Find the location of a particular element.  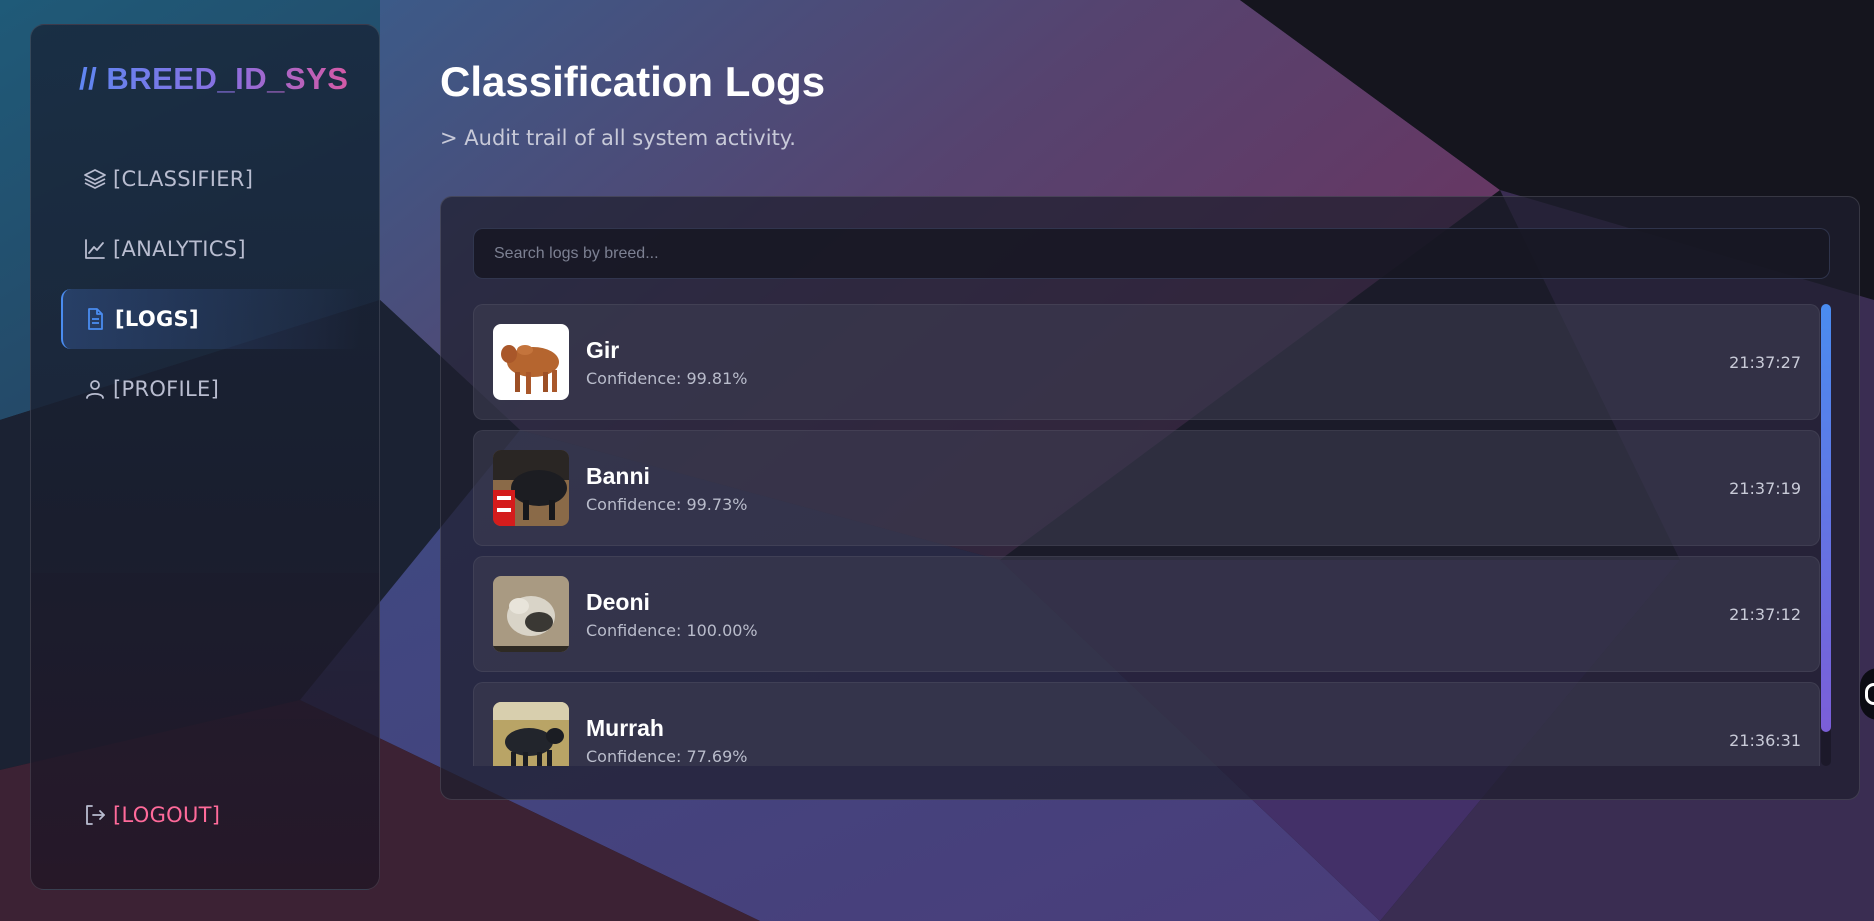

sidebar-item-classifier: [CLASSIFIER] is located at coordinates (211, 179).